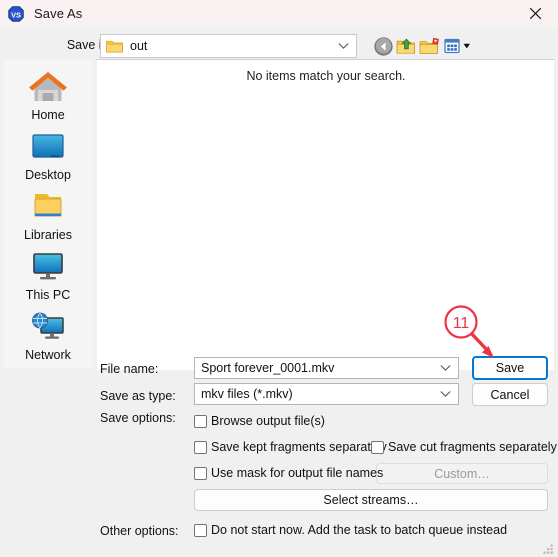 The height and width of the screenshot is (557, 558). What do you see at coordinates (279, 13) in the screenshot?
I see `titlebar: VS Save As` at bounding box center [279, 13].